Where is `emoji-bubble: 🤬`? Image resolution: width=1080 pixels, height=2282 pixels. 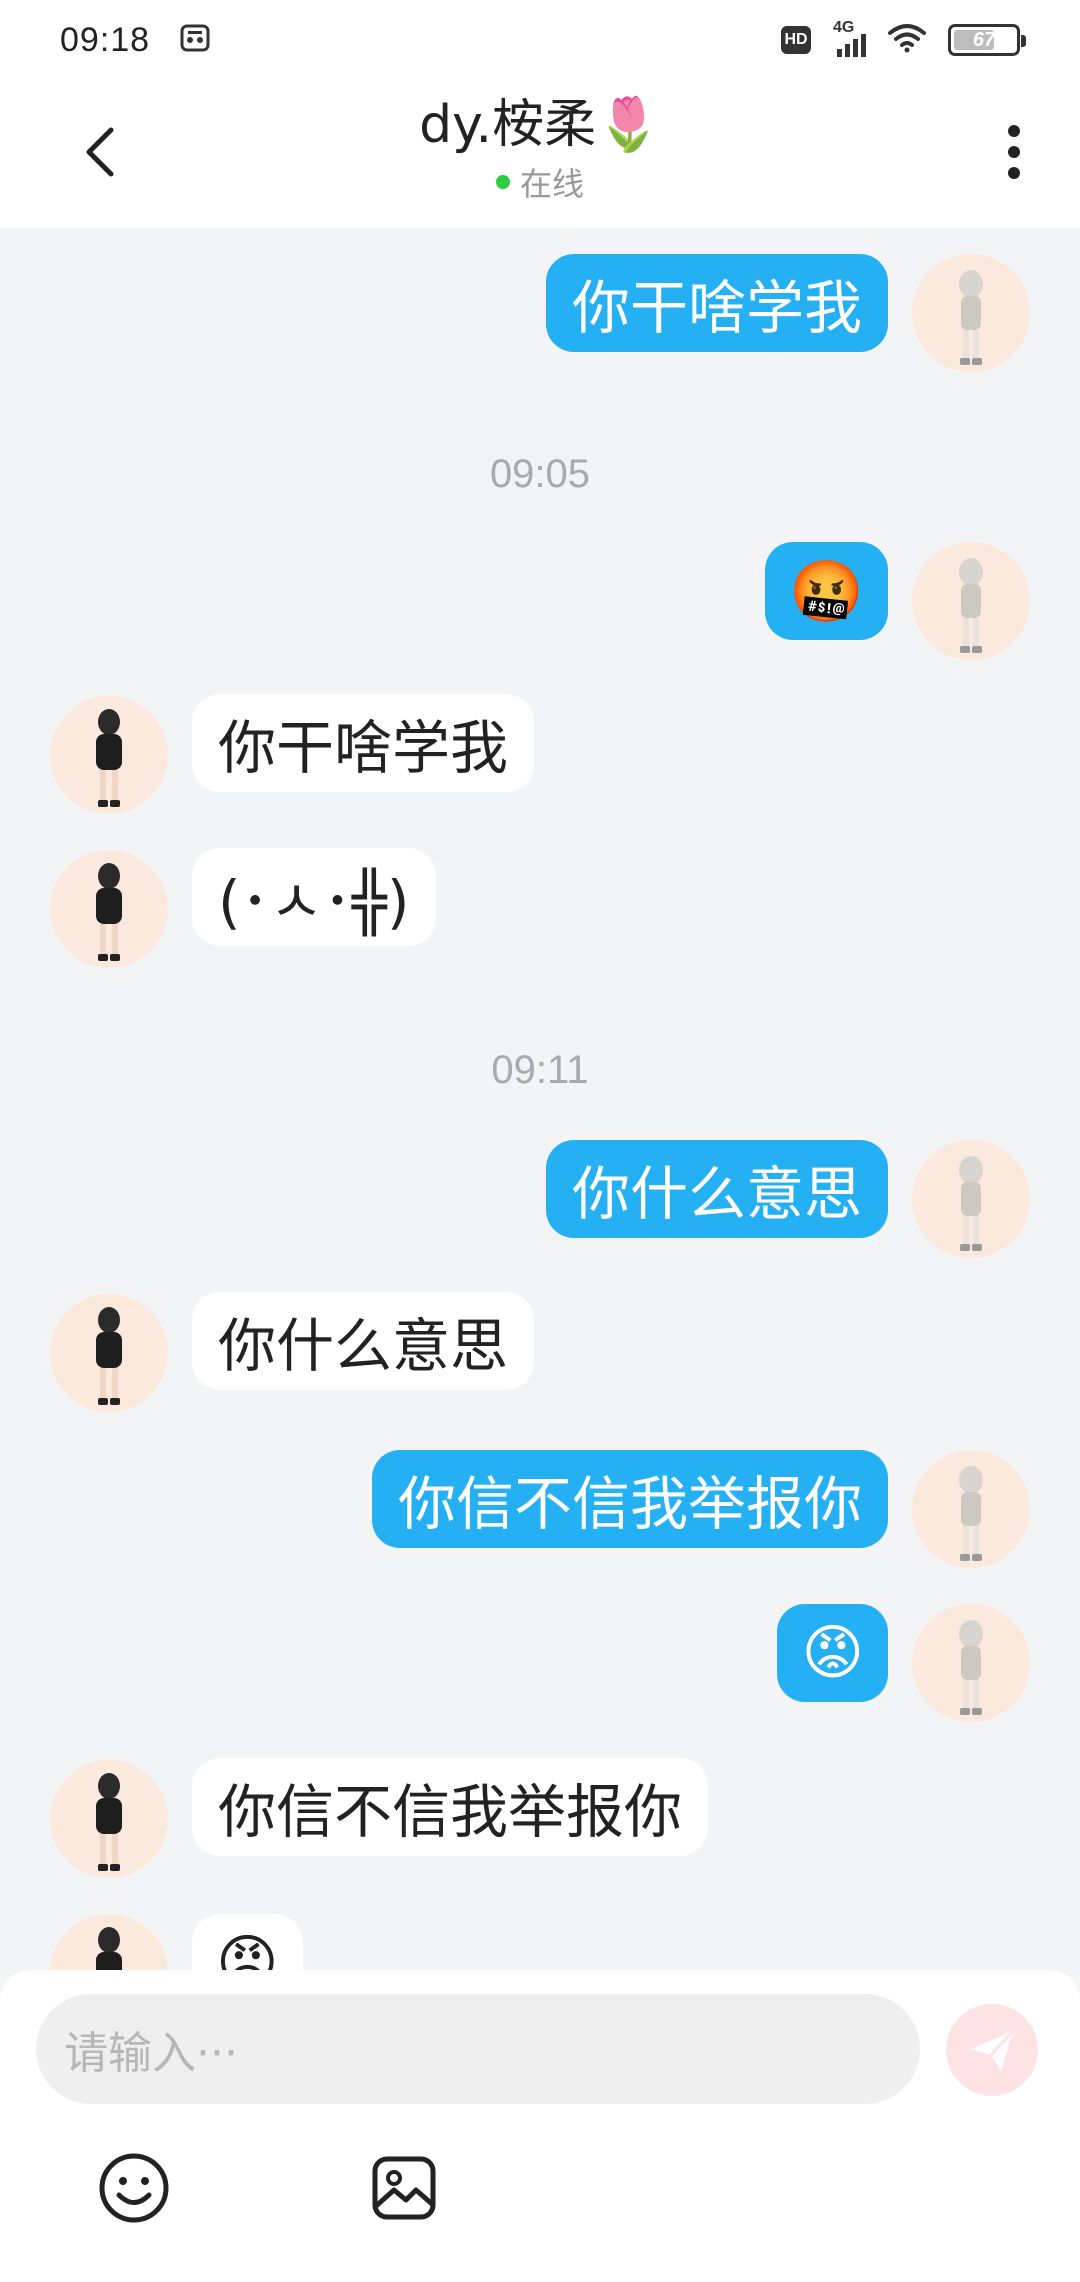
emoji-bubble: 🤬 is located at coordinates (826, 591).